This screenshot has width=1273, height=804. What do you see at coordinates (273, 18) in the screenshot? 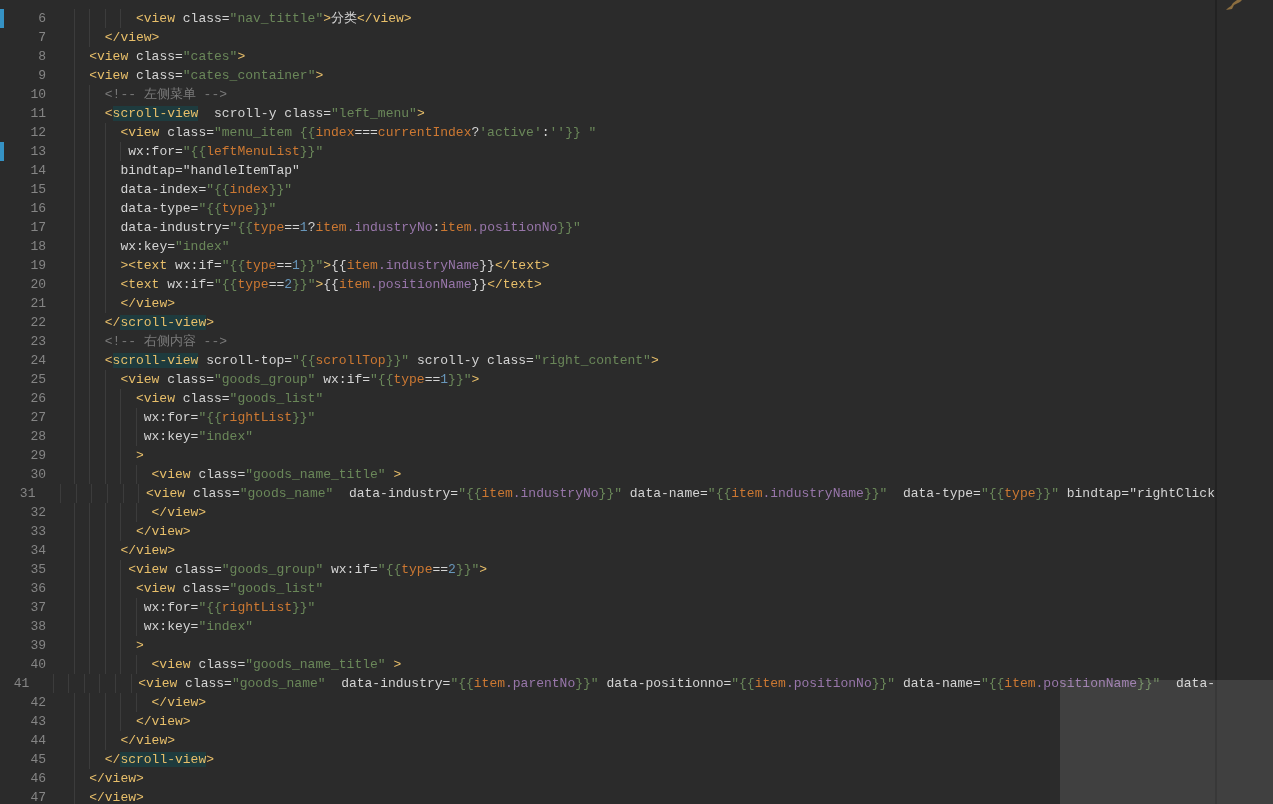
I see `code-line: <view class="nav_tittle">分类</view>` at bounding box center [273, 18].